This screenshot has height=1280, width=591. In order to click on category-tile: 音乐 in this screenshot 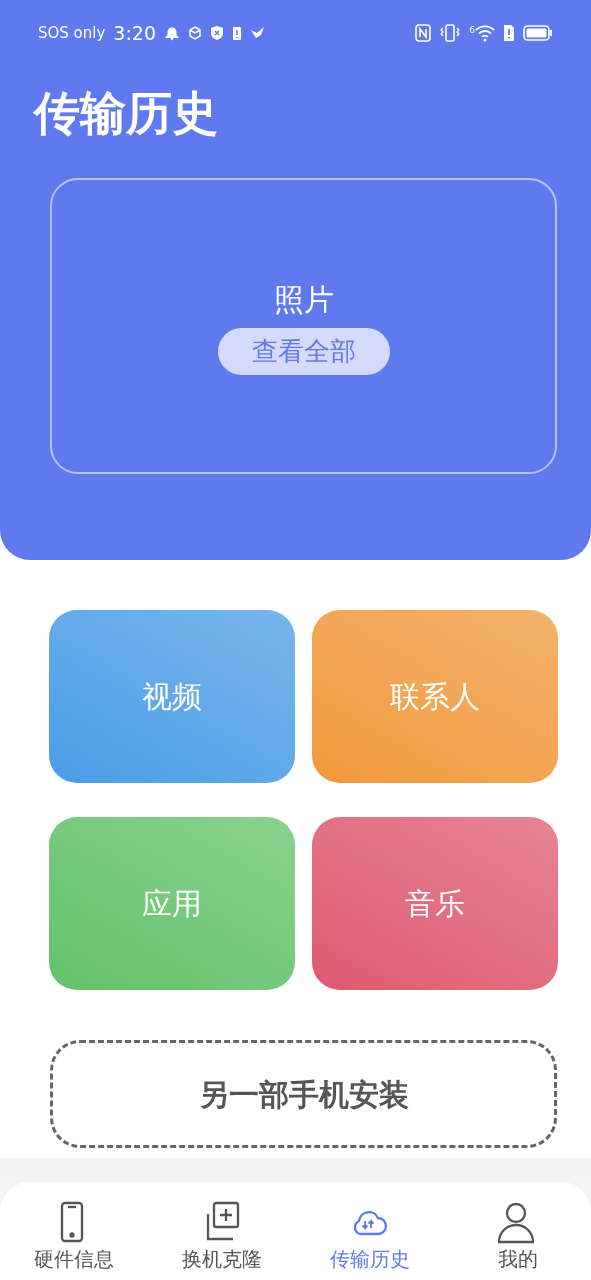, I will do `click(435, 903)`.